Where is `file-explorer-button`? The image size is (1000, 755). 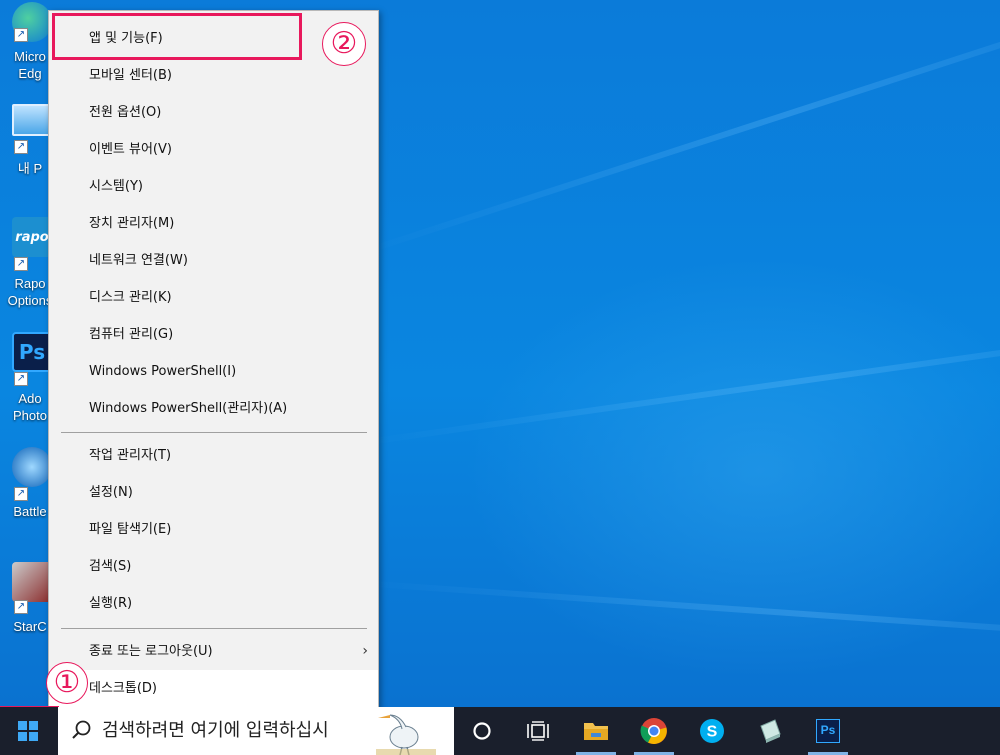
file-explorer-button is located at coordinates (596, 731).